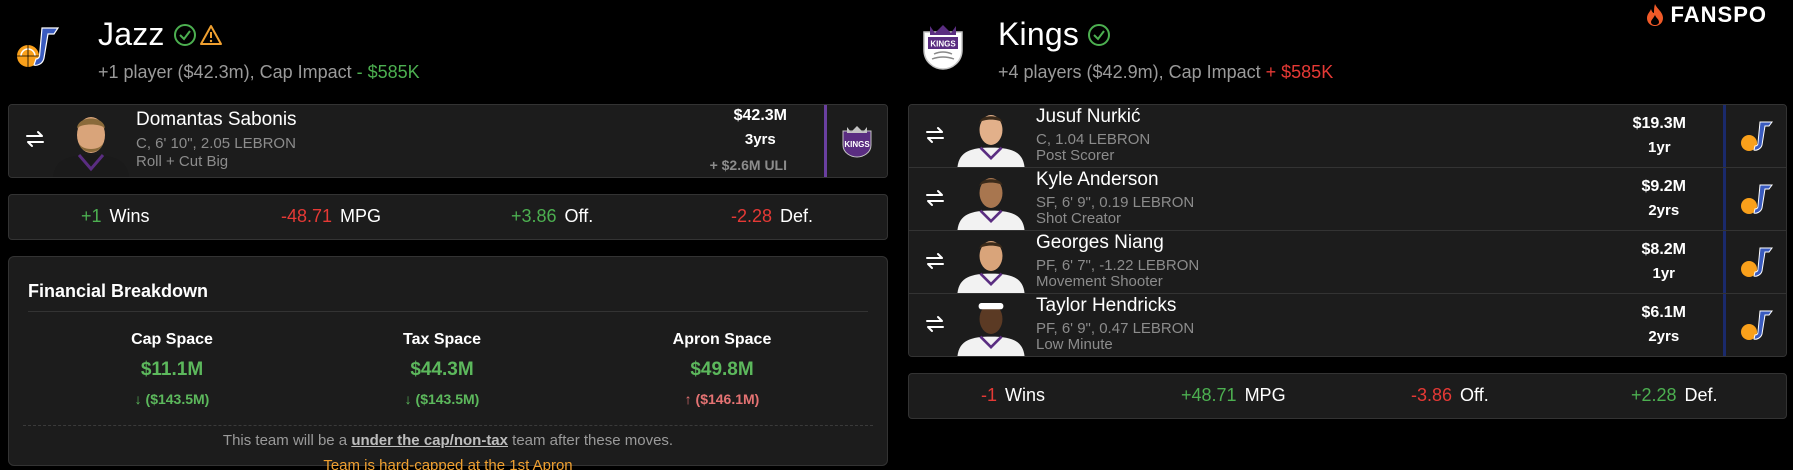  I want to click on fin-delta-value: ($146.1M), so click(727, 399).